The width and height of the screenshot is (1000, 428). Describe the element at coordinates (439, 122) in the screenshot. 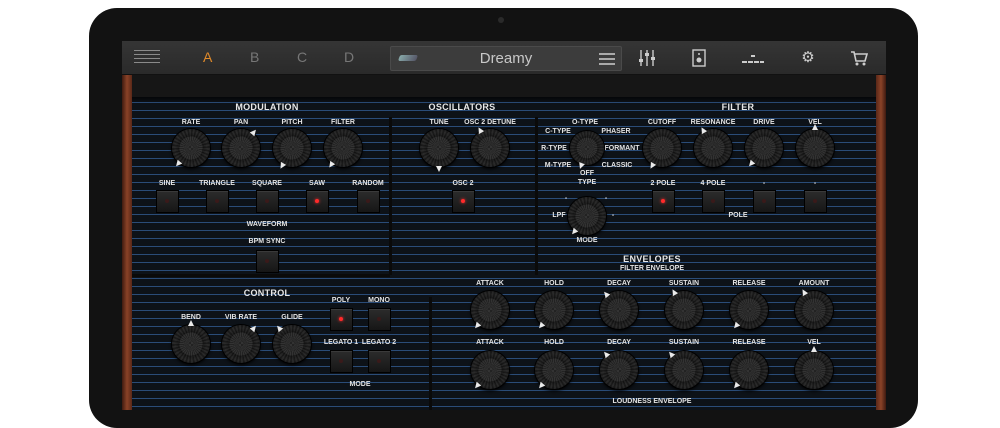

I see `osc-tune-label: TUNE` at that location.